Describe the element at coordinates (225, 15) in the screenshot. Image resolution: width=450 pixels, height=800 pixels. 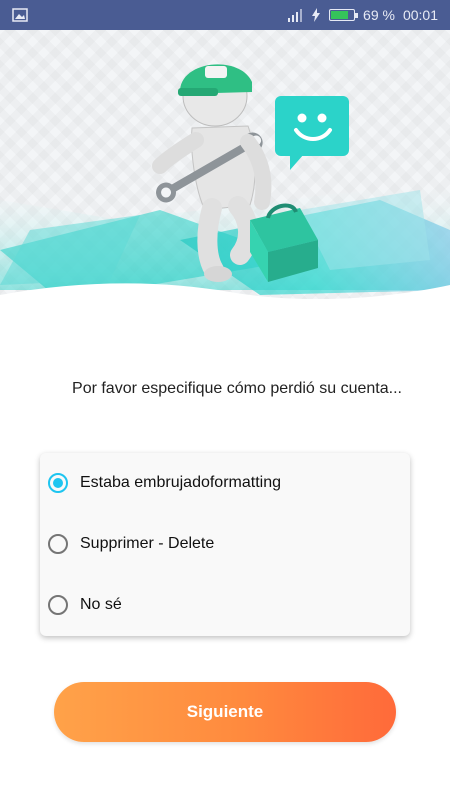
I see `status-bar: 69 % 00:01` at that location.